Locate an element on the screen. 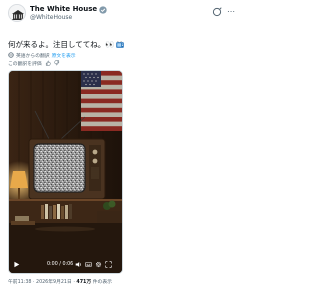  show-original-link: 原文を表示 is located at coordinates (64, 55).